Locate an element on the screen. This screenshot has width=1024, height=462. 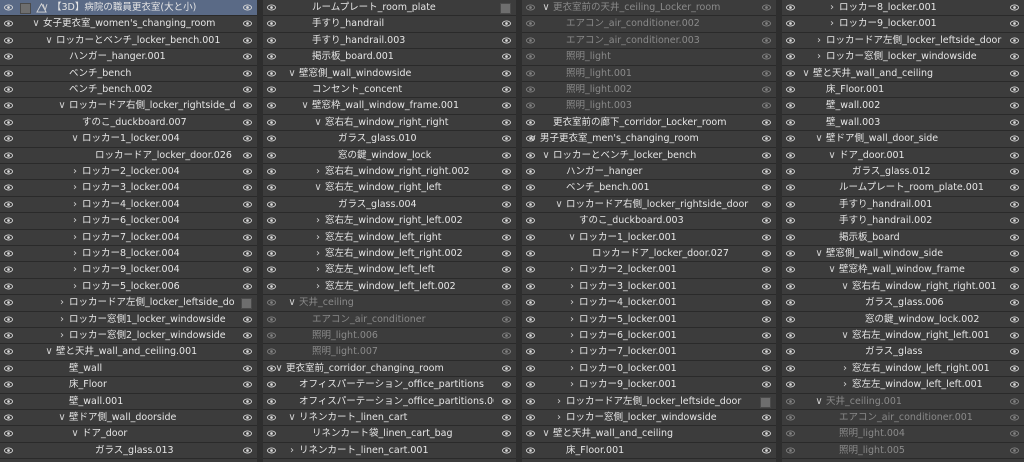
layer-row: 壁_wall.001 is located at coordinates (128, 402).